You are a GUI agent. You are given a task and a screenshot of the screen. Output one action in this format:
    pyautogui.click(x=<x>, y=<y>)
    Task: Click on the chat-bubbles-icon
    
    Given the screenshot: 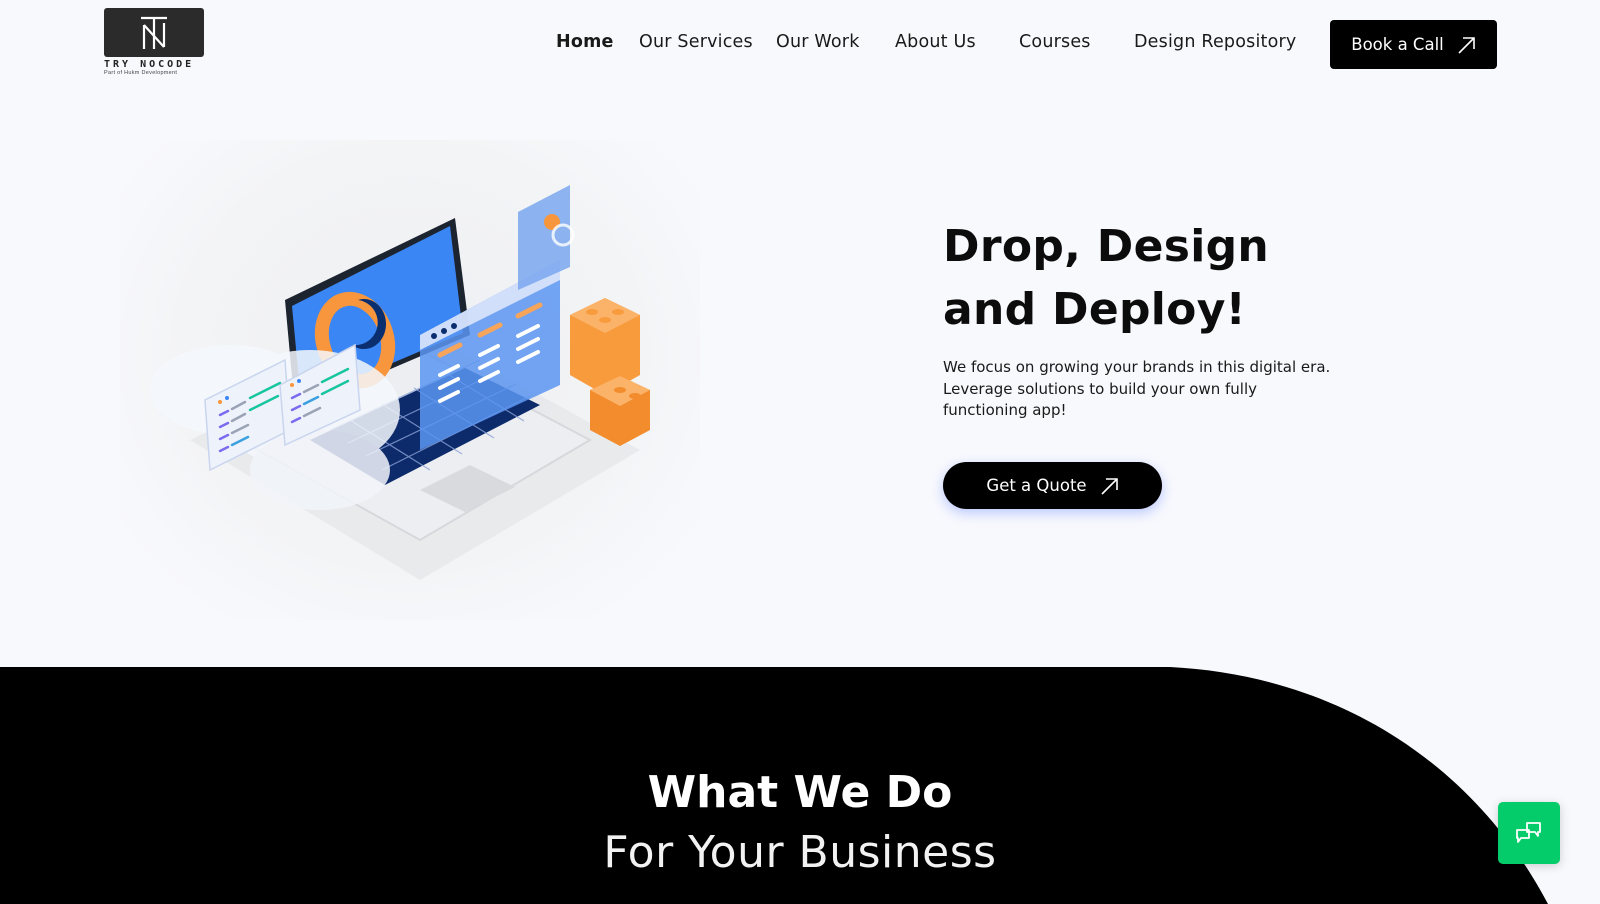 What is the action you would take?
    pyautogui.click(x=1528, y=832)
    